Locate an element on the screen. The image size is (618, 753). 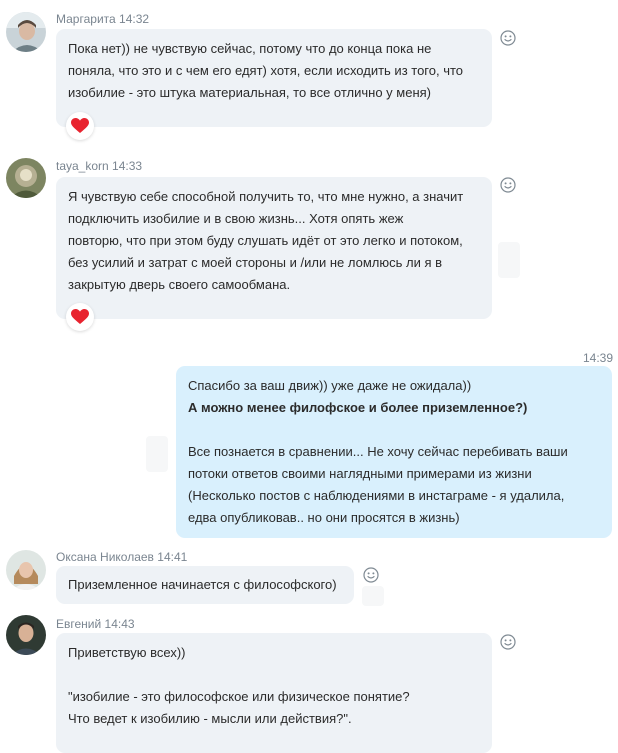
timestamp: 14:33 is located at coordinates (127, 166).